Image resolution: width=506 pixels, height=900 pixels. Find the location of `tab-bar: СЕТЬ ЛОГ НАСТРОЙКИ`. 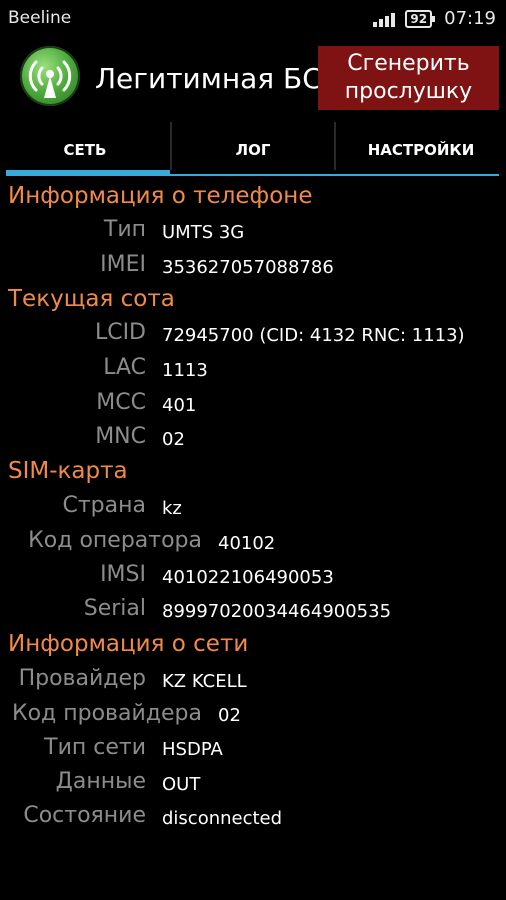

tab-bar: СЕТЬ ЛОГ НАСТРОЙКИ is located at coordinates (253, 150).